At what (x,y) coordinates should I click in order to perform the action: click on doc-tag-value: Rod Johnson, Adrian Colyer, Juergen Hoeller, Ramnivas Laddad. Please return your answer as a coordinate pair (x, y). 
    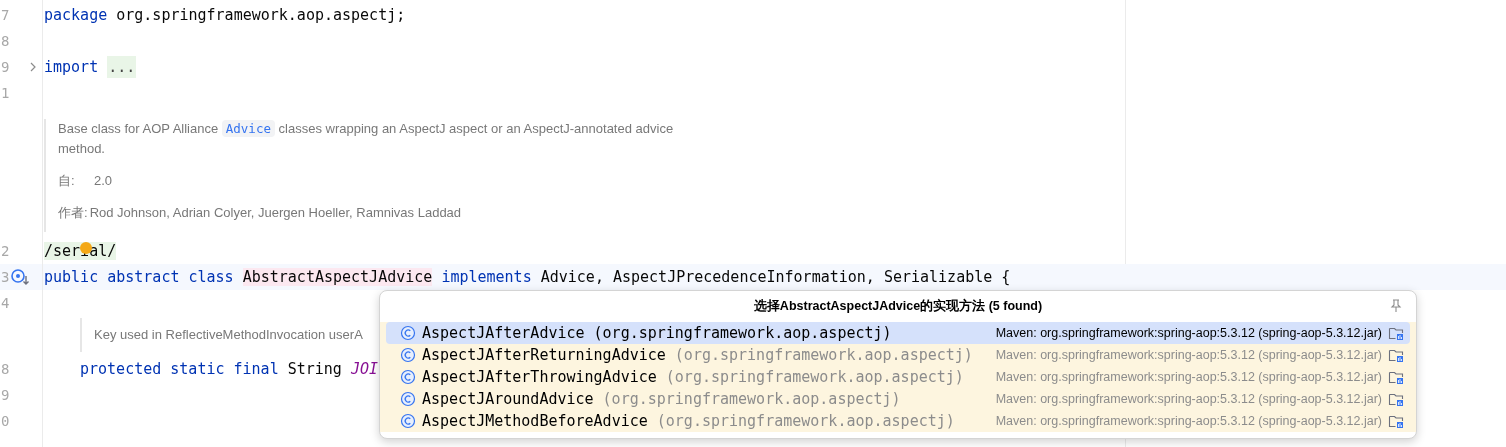
    Looking at the image, I should click on (275, 213).